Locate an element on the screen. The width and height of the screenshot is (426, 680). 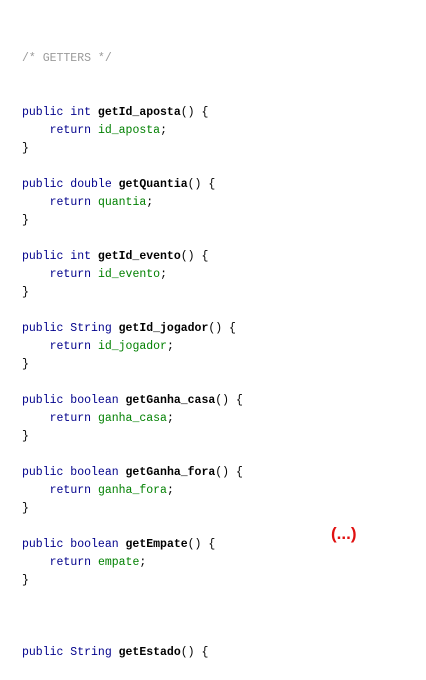
return-statement: return ganha_fora; is located at coordinates (132, 491).